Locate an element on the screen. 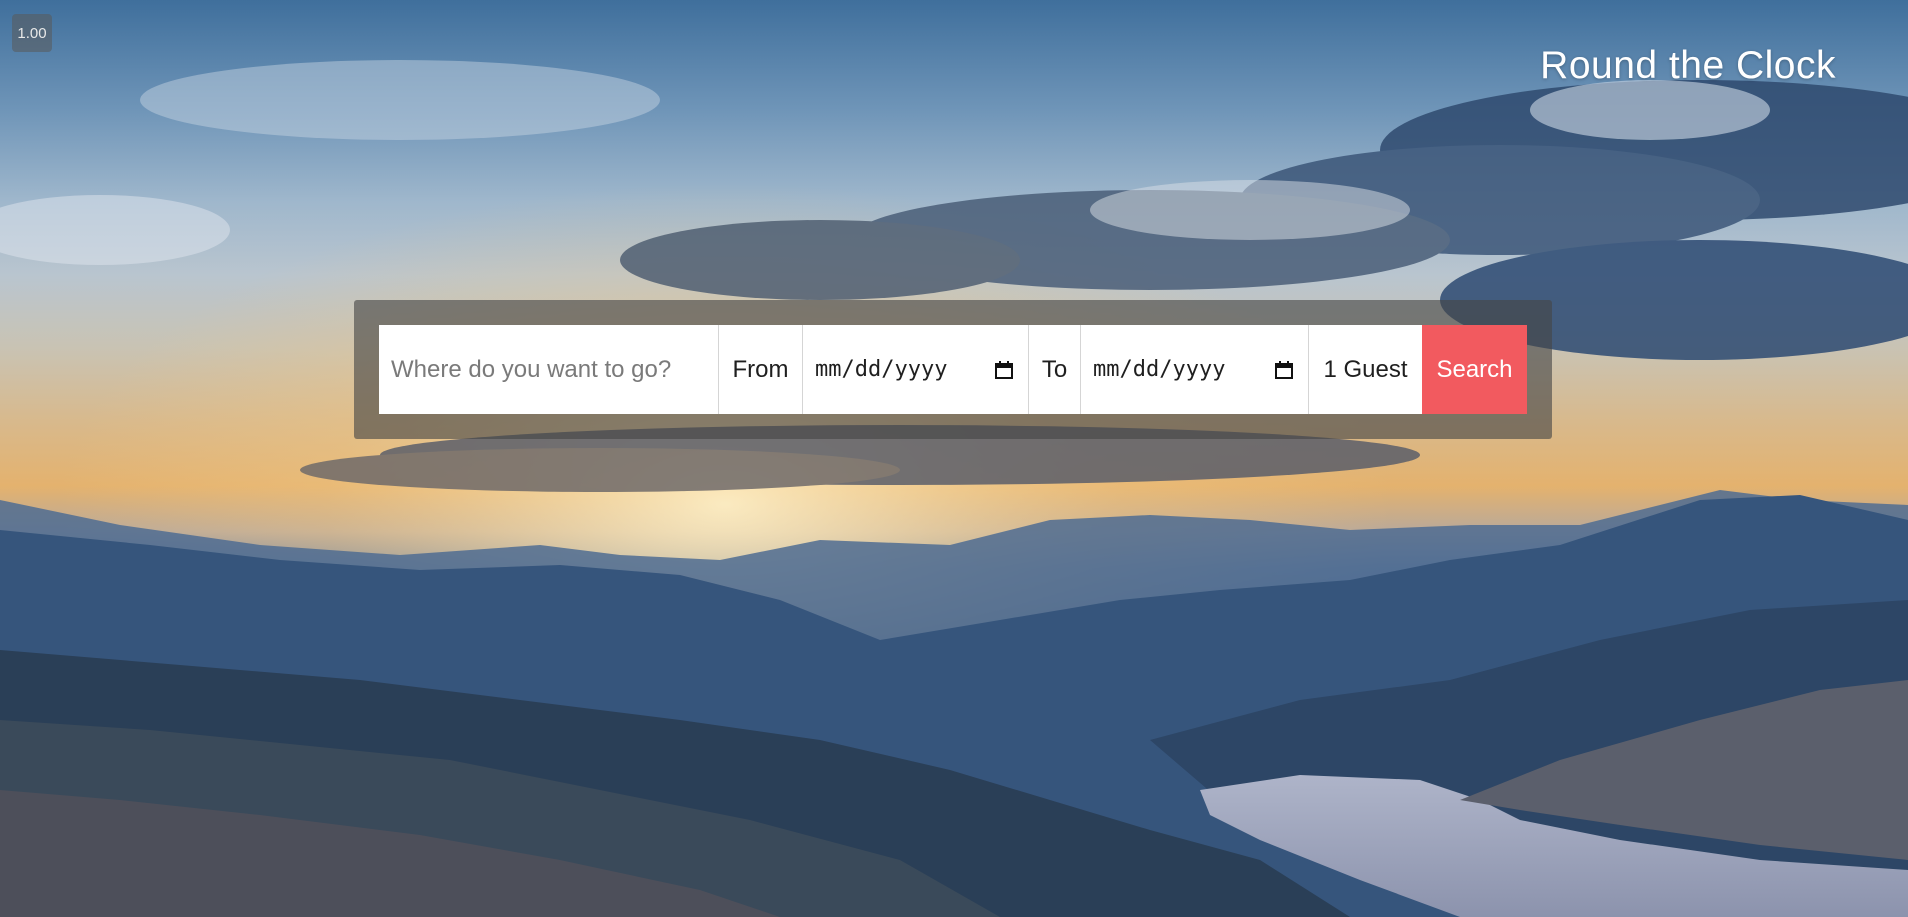 This screenshot has height=917, width=1908. search-bar: From mm/dd/yyyy To mm/dd/yyyy is located at coordinates (953, 369).